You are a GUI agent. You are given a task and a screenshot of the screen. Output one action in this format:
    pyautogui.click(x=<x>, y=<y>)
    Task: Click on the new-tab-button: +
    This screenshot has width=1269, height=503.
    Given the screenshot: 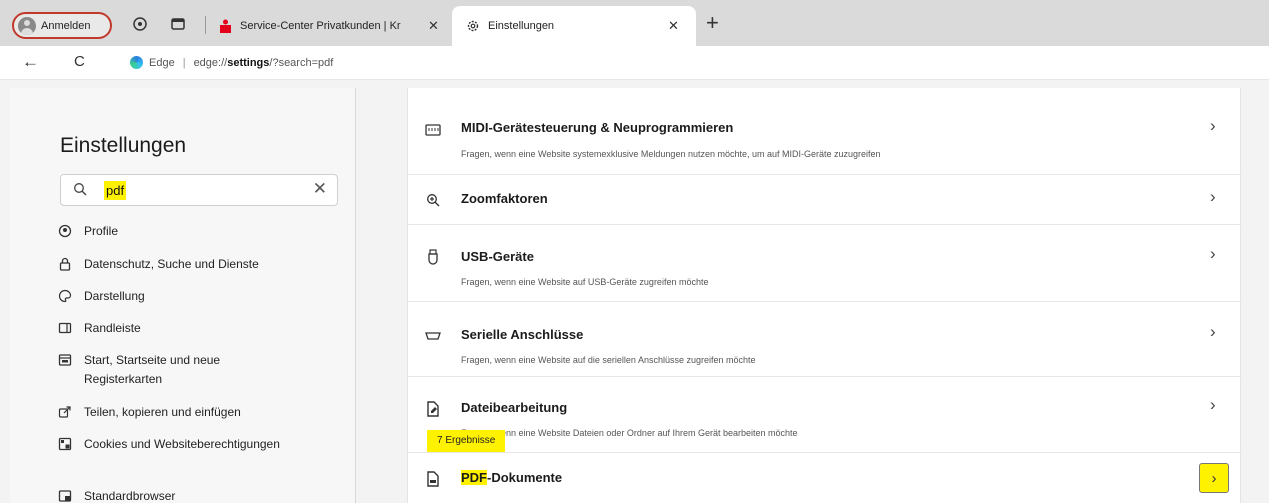 What is the action you would take?
    pyautogui.click(x=712, y=23)
    